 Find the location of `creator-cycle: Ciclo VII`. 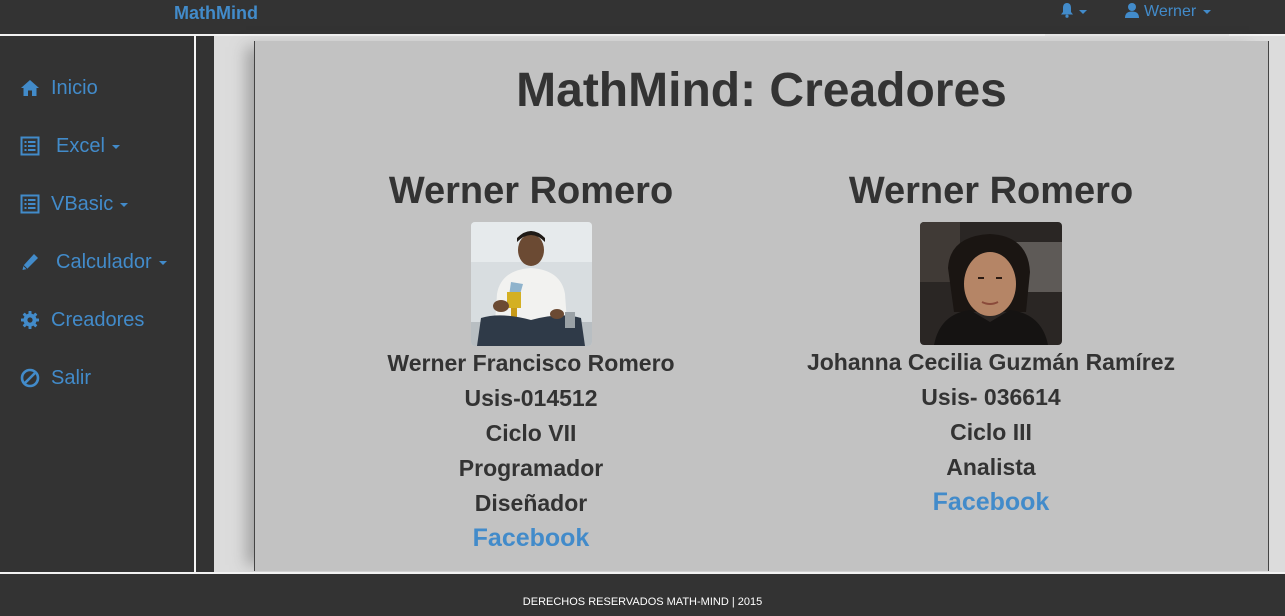

creator-cycle: Ciclo VII is located at coordinates (531, 433).